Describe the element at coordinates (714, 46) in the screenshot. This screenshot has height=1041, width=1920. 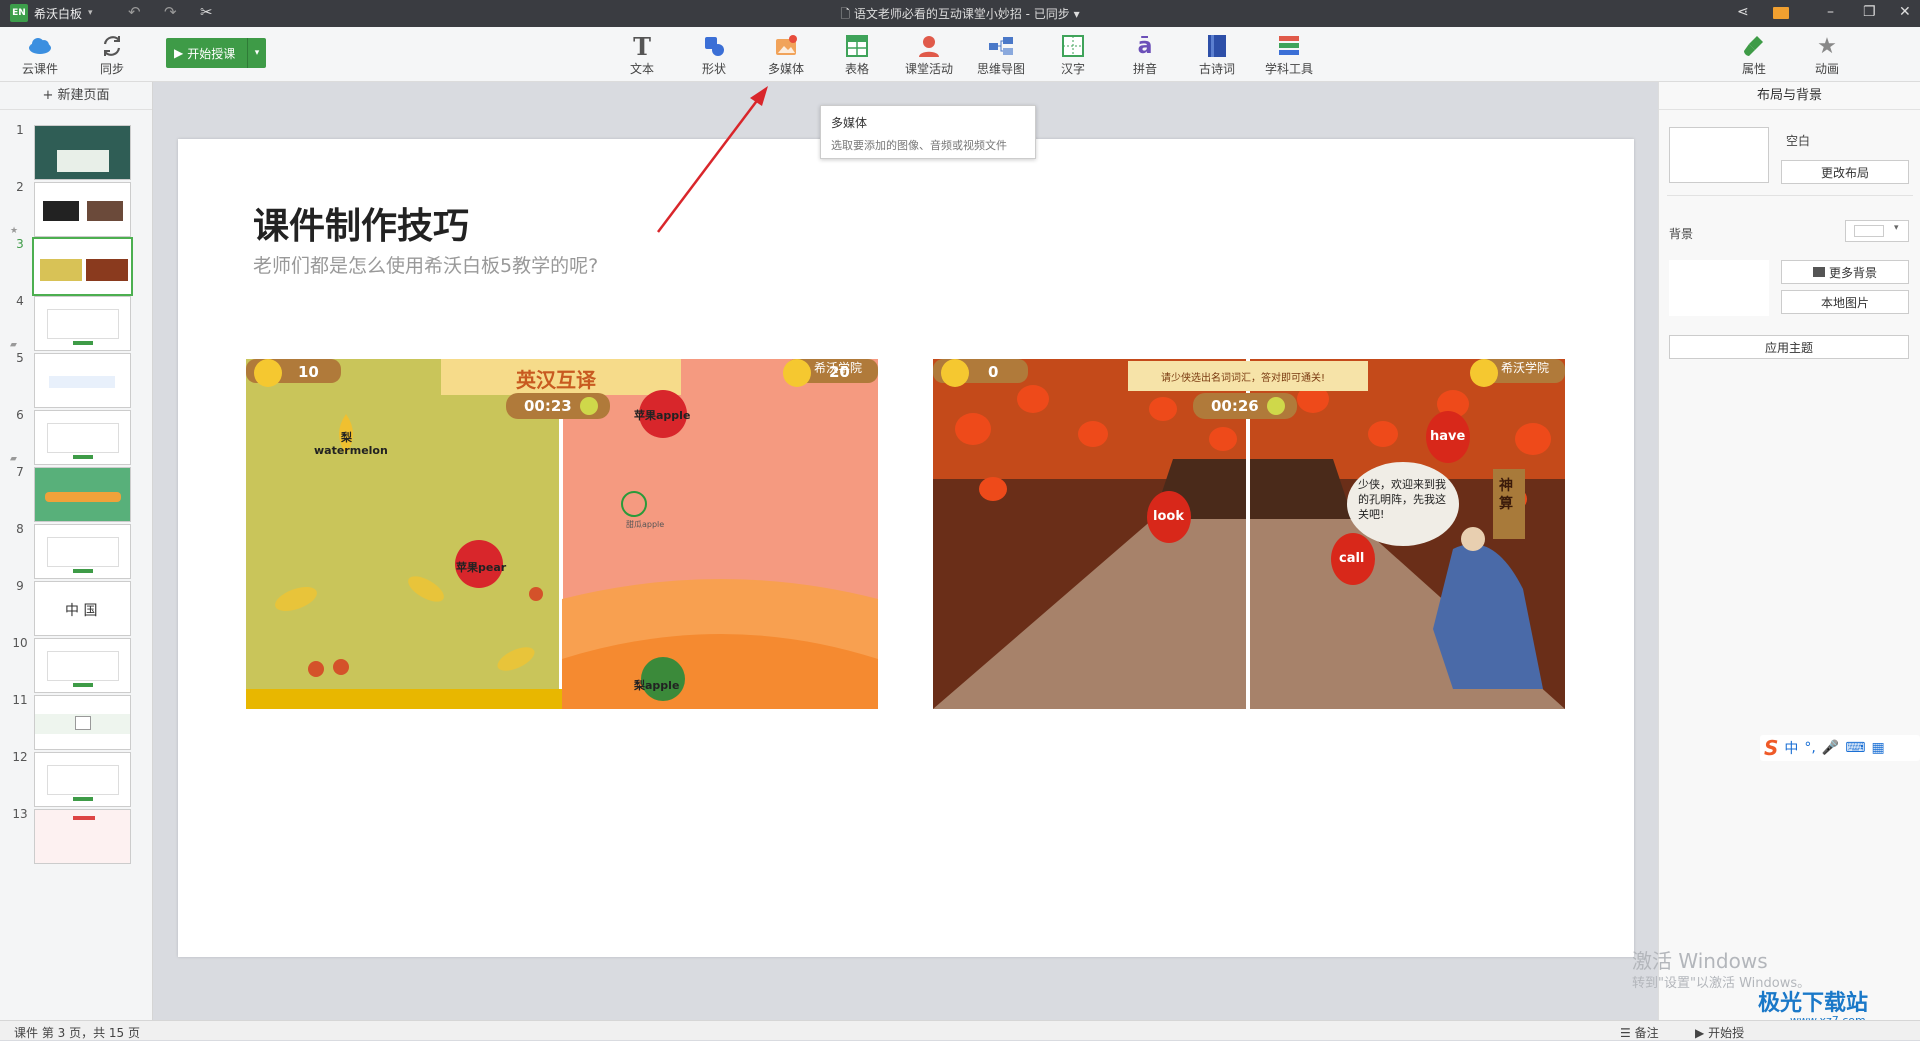
I see `shape-icon` at that location.